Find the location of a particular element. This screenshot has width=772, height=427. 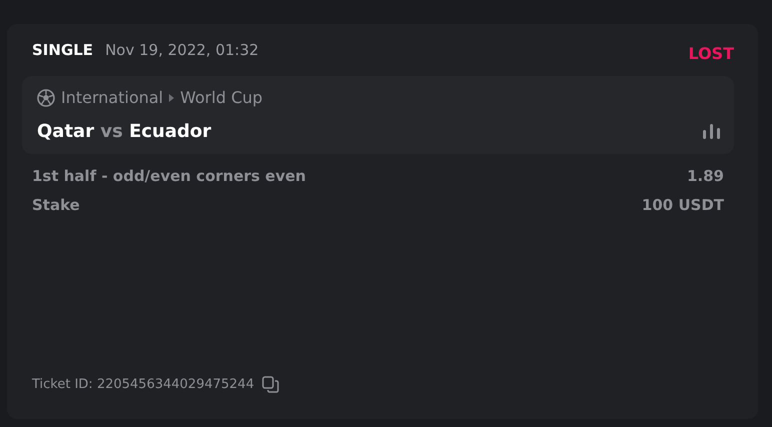

copy-icon is located at coordinates (271, 384).